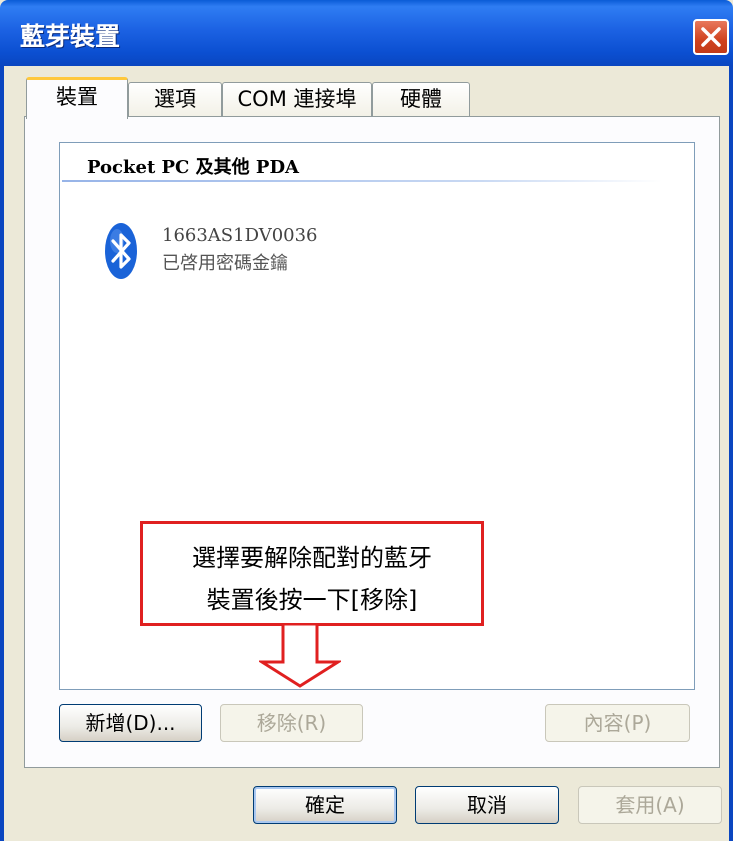  I want to click on device-item: 1663AS1DV0036 已啓用密碼金鑰, so click(234, 251).